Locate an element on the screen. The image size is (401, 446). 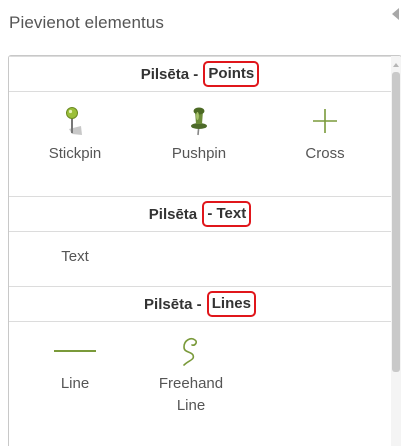
pushpin-icon is located at coordinates (199, 121).